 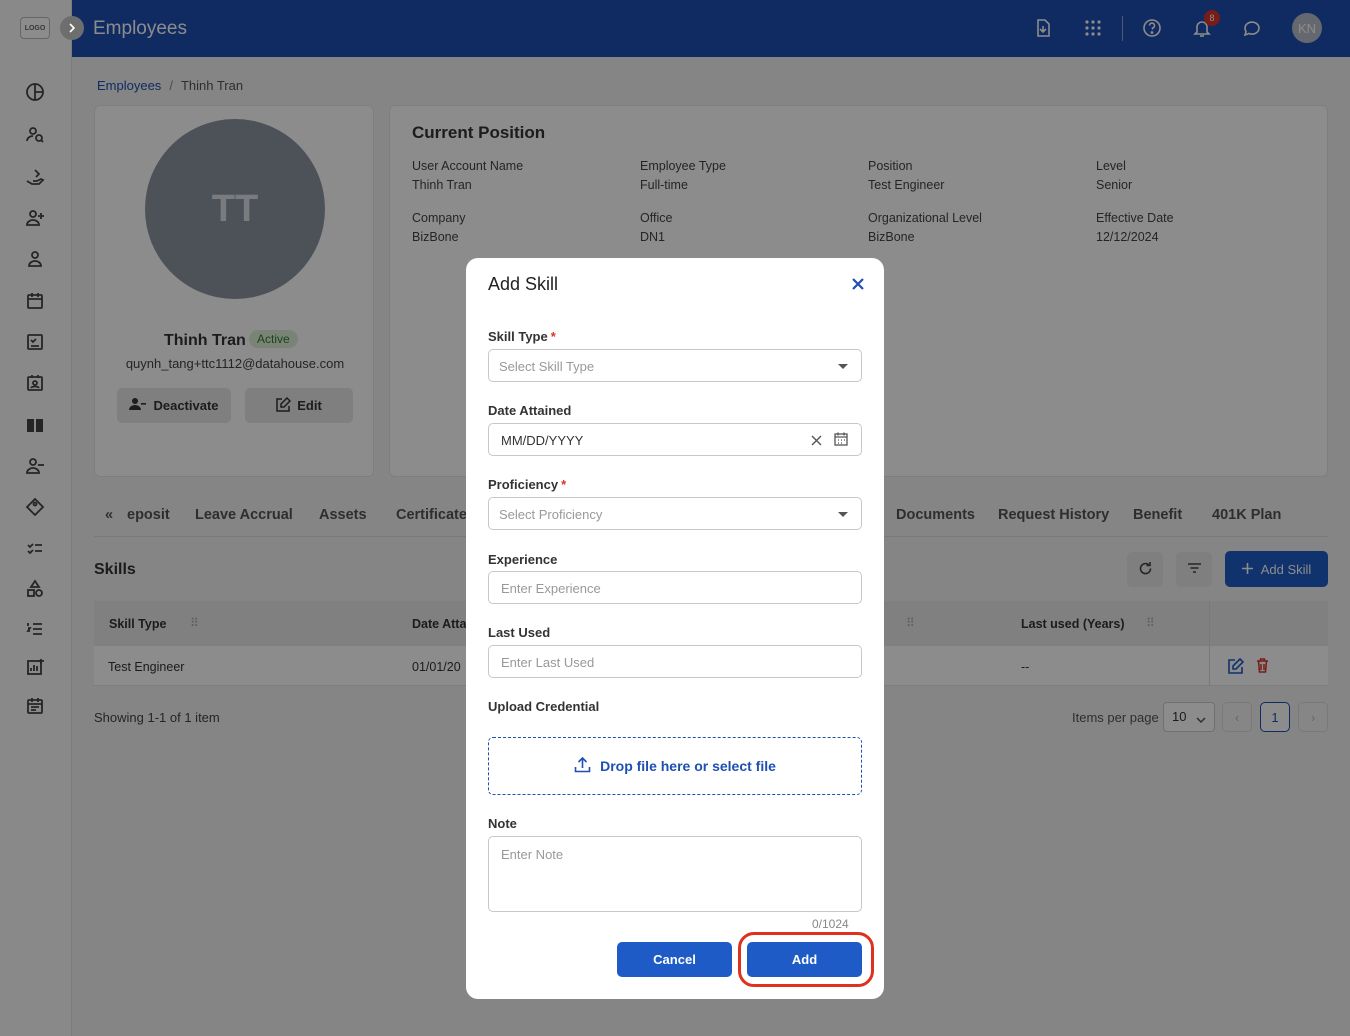 I want to click on add-button-highlight, so click(x=806, y=959).